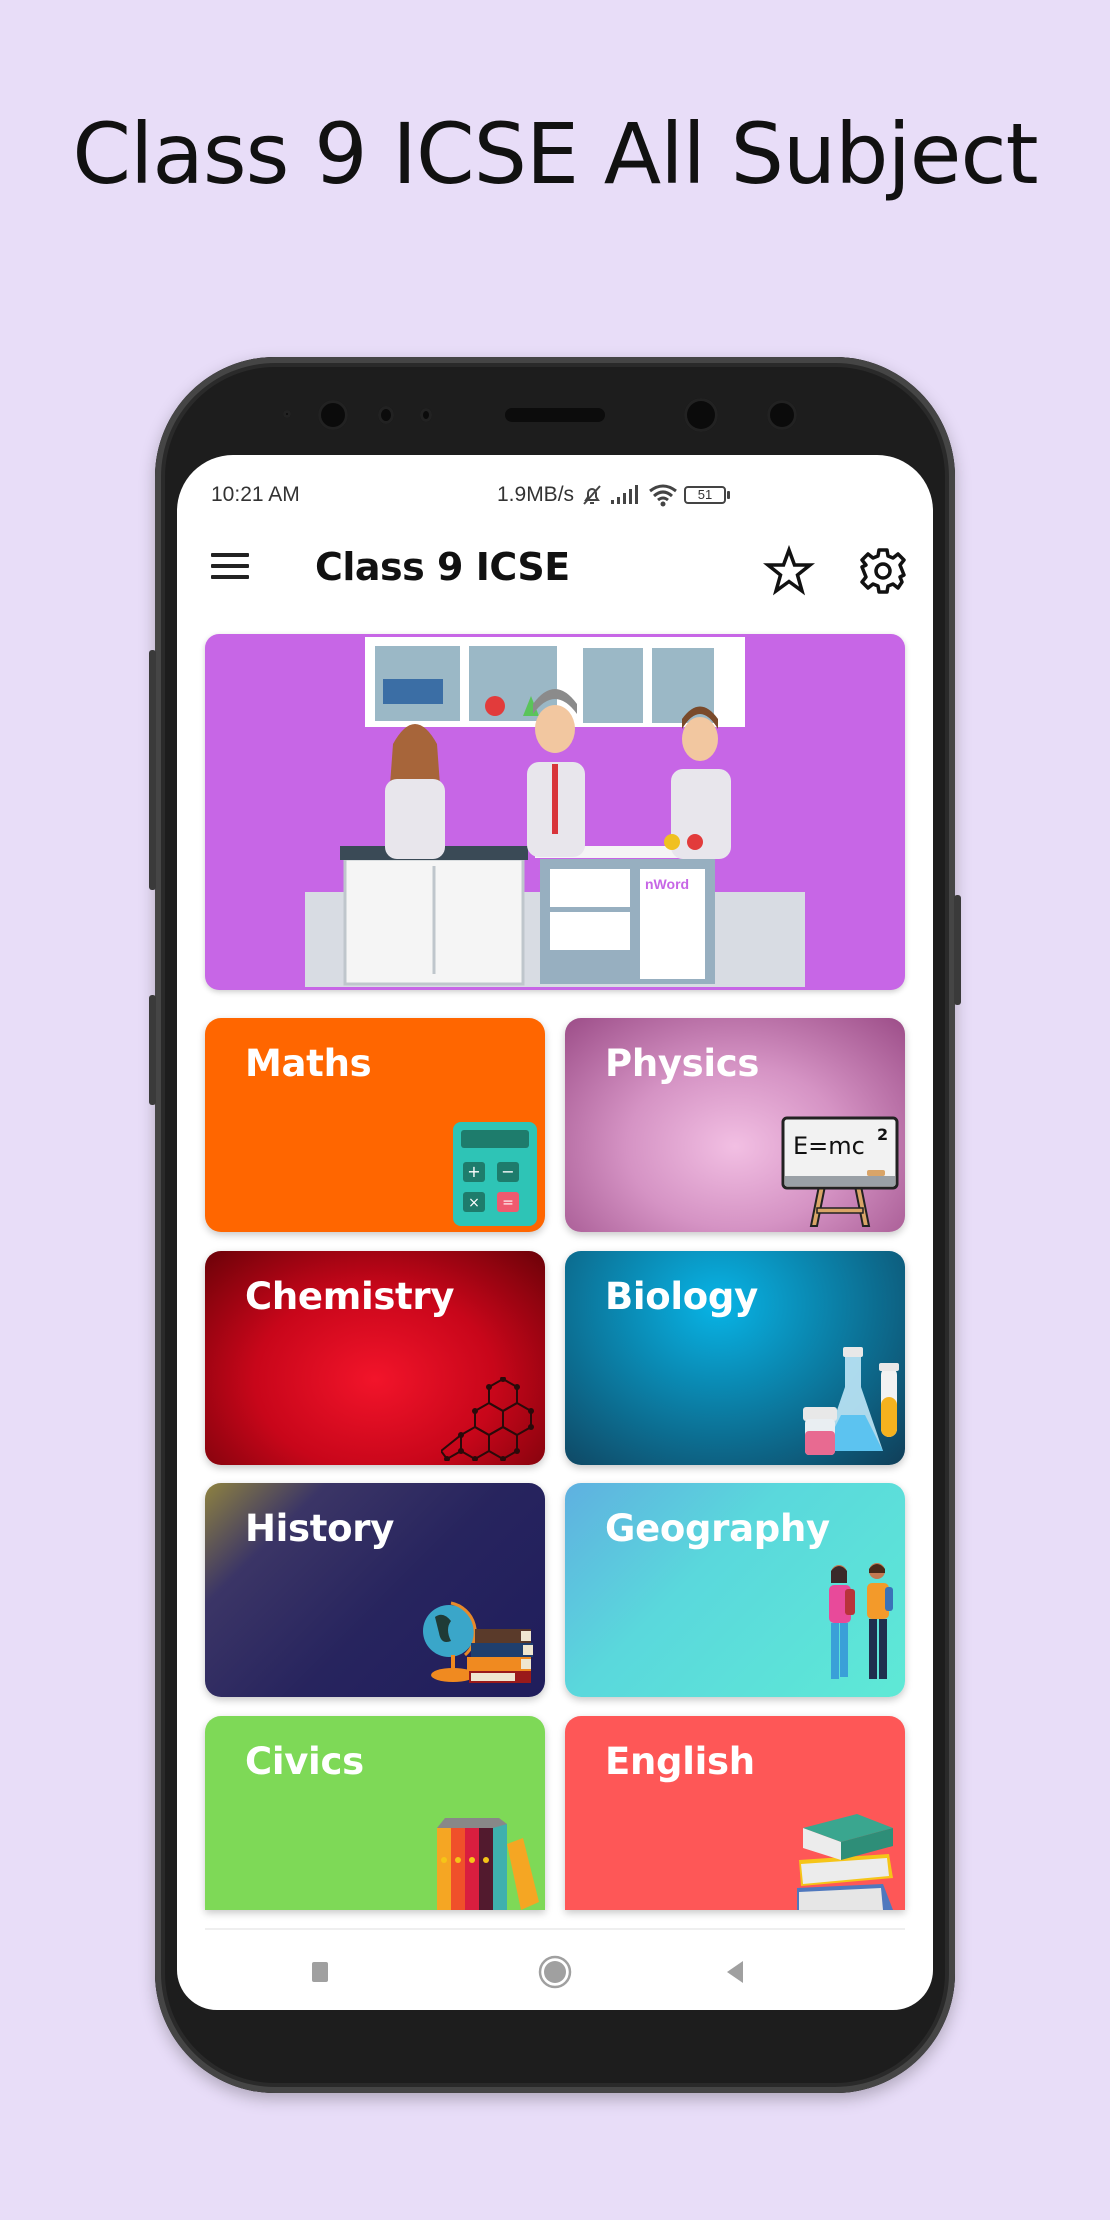  I want to click on subject-label: Geography, so click(717, 1528).